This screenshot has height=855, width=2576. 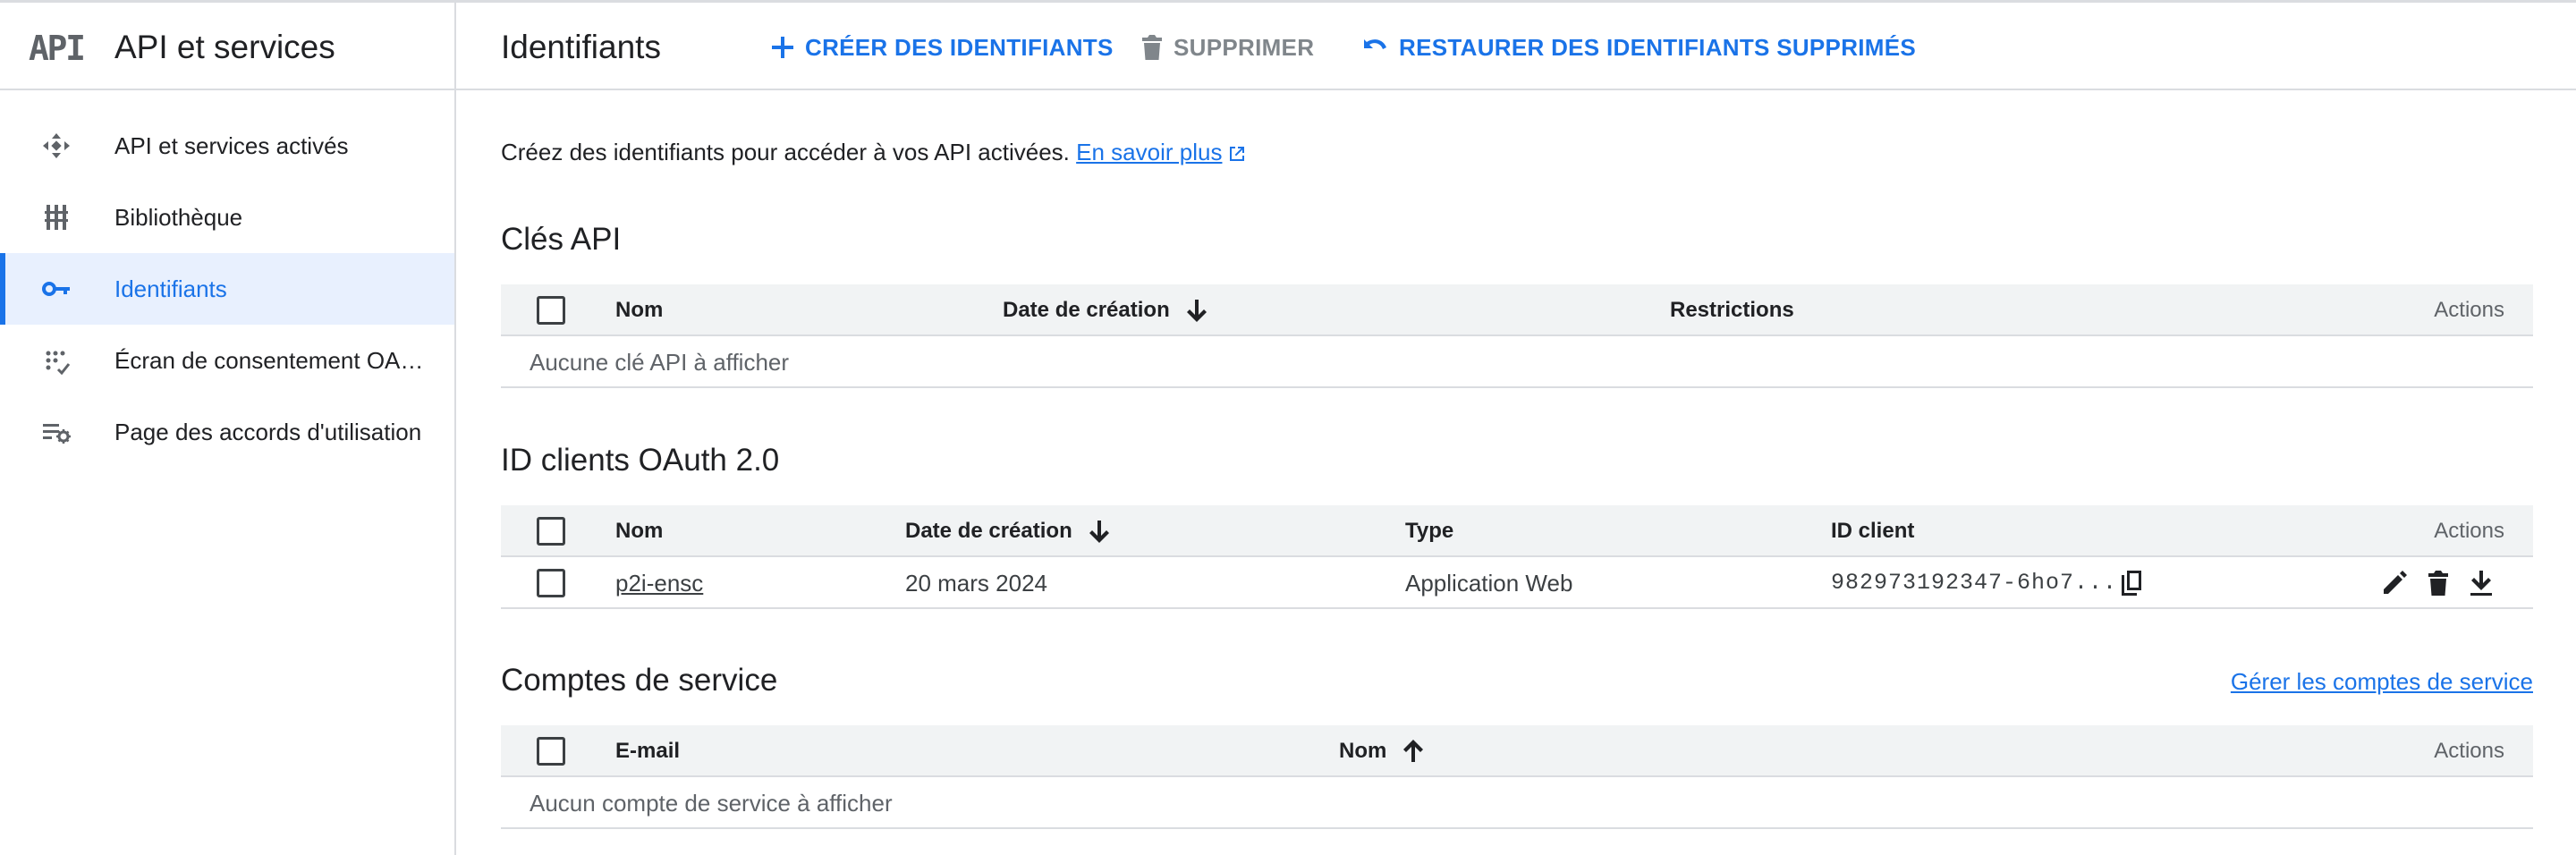 What do you see at coordinates (178, 217) in the screenshot?
I see `sidebar-item-label: Bibliothèque` at bounding box center [178, 217].